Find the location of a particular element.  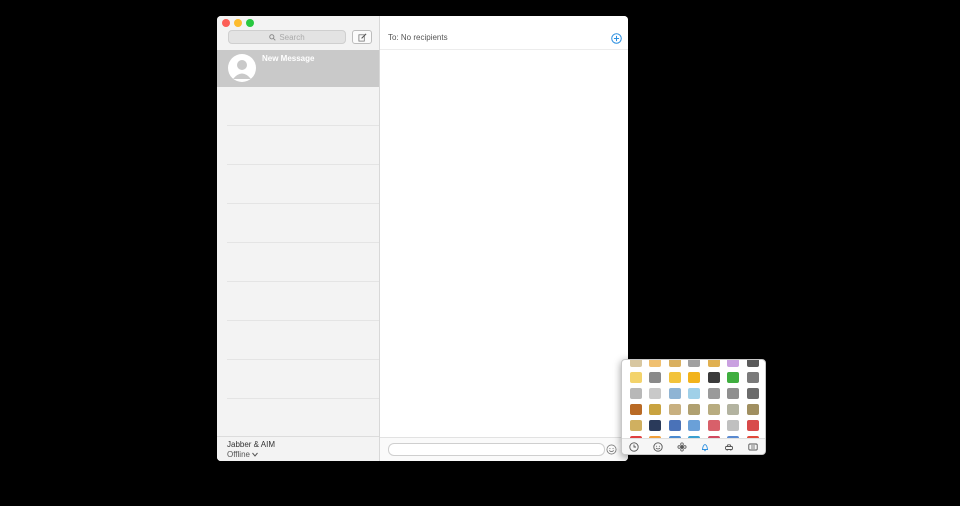

clock-icon is located at coordinates (634, 446).